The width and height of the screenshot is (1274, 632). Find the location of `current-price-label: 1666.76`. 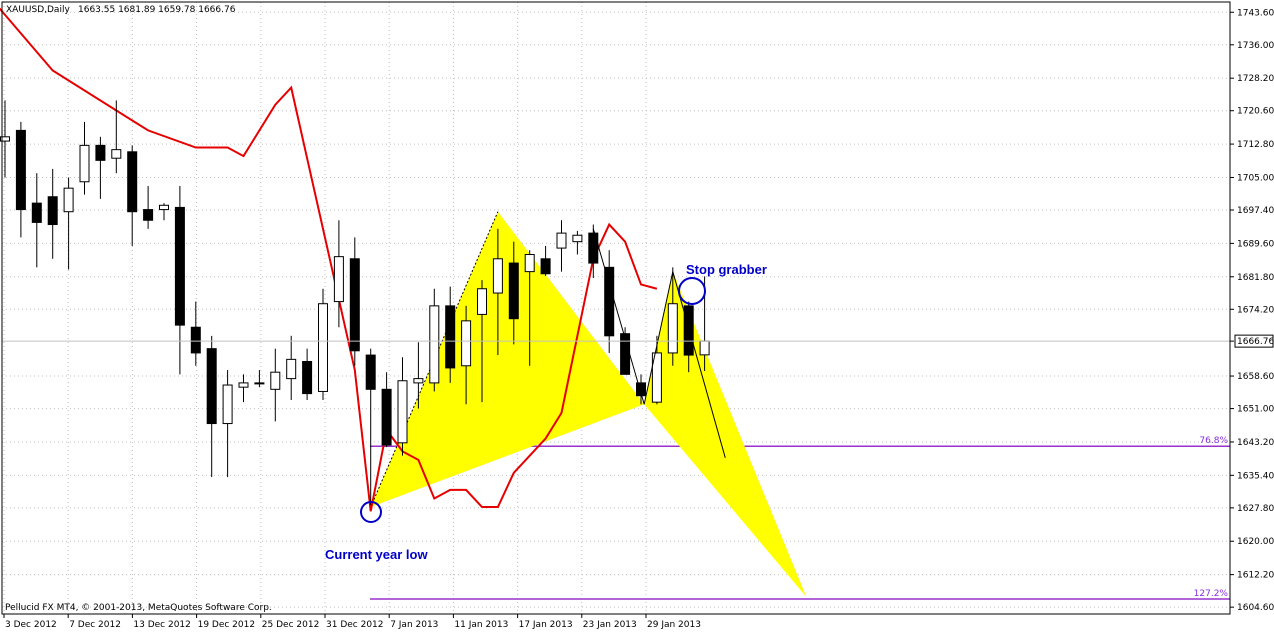

current-price-label: 1666.76 is located at coordinates (1254, 341).